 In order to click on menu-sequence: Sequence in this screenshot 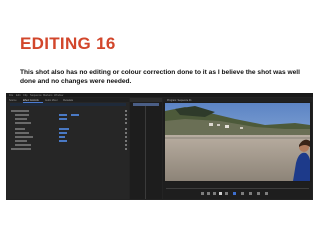, I will do `click(36, 95)`.